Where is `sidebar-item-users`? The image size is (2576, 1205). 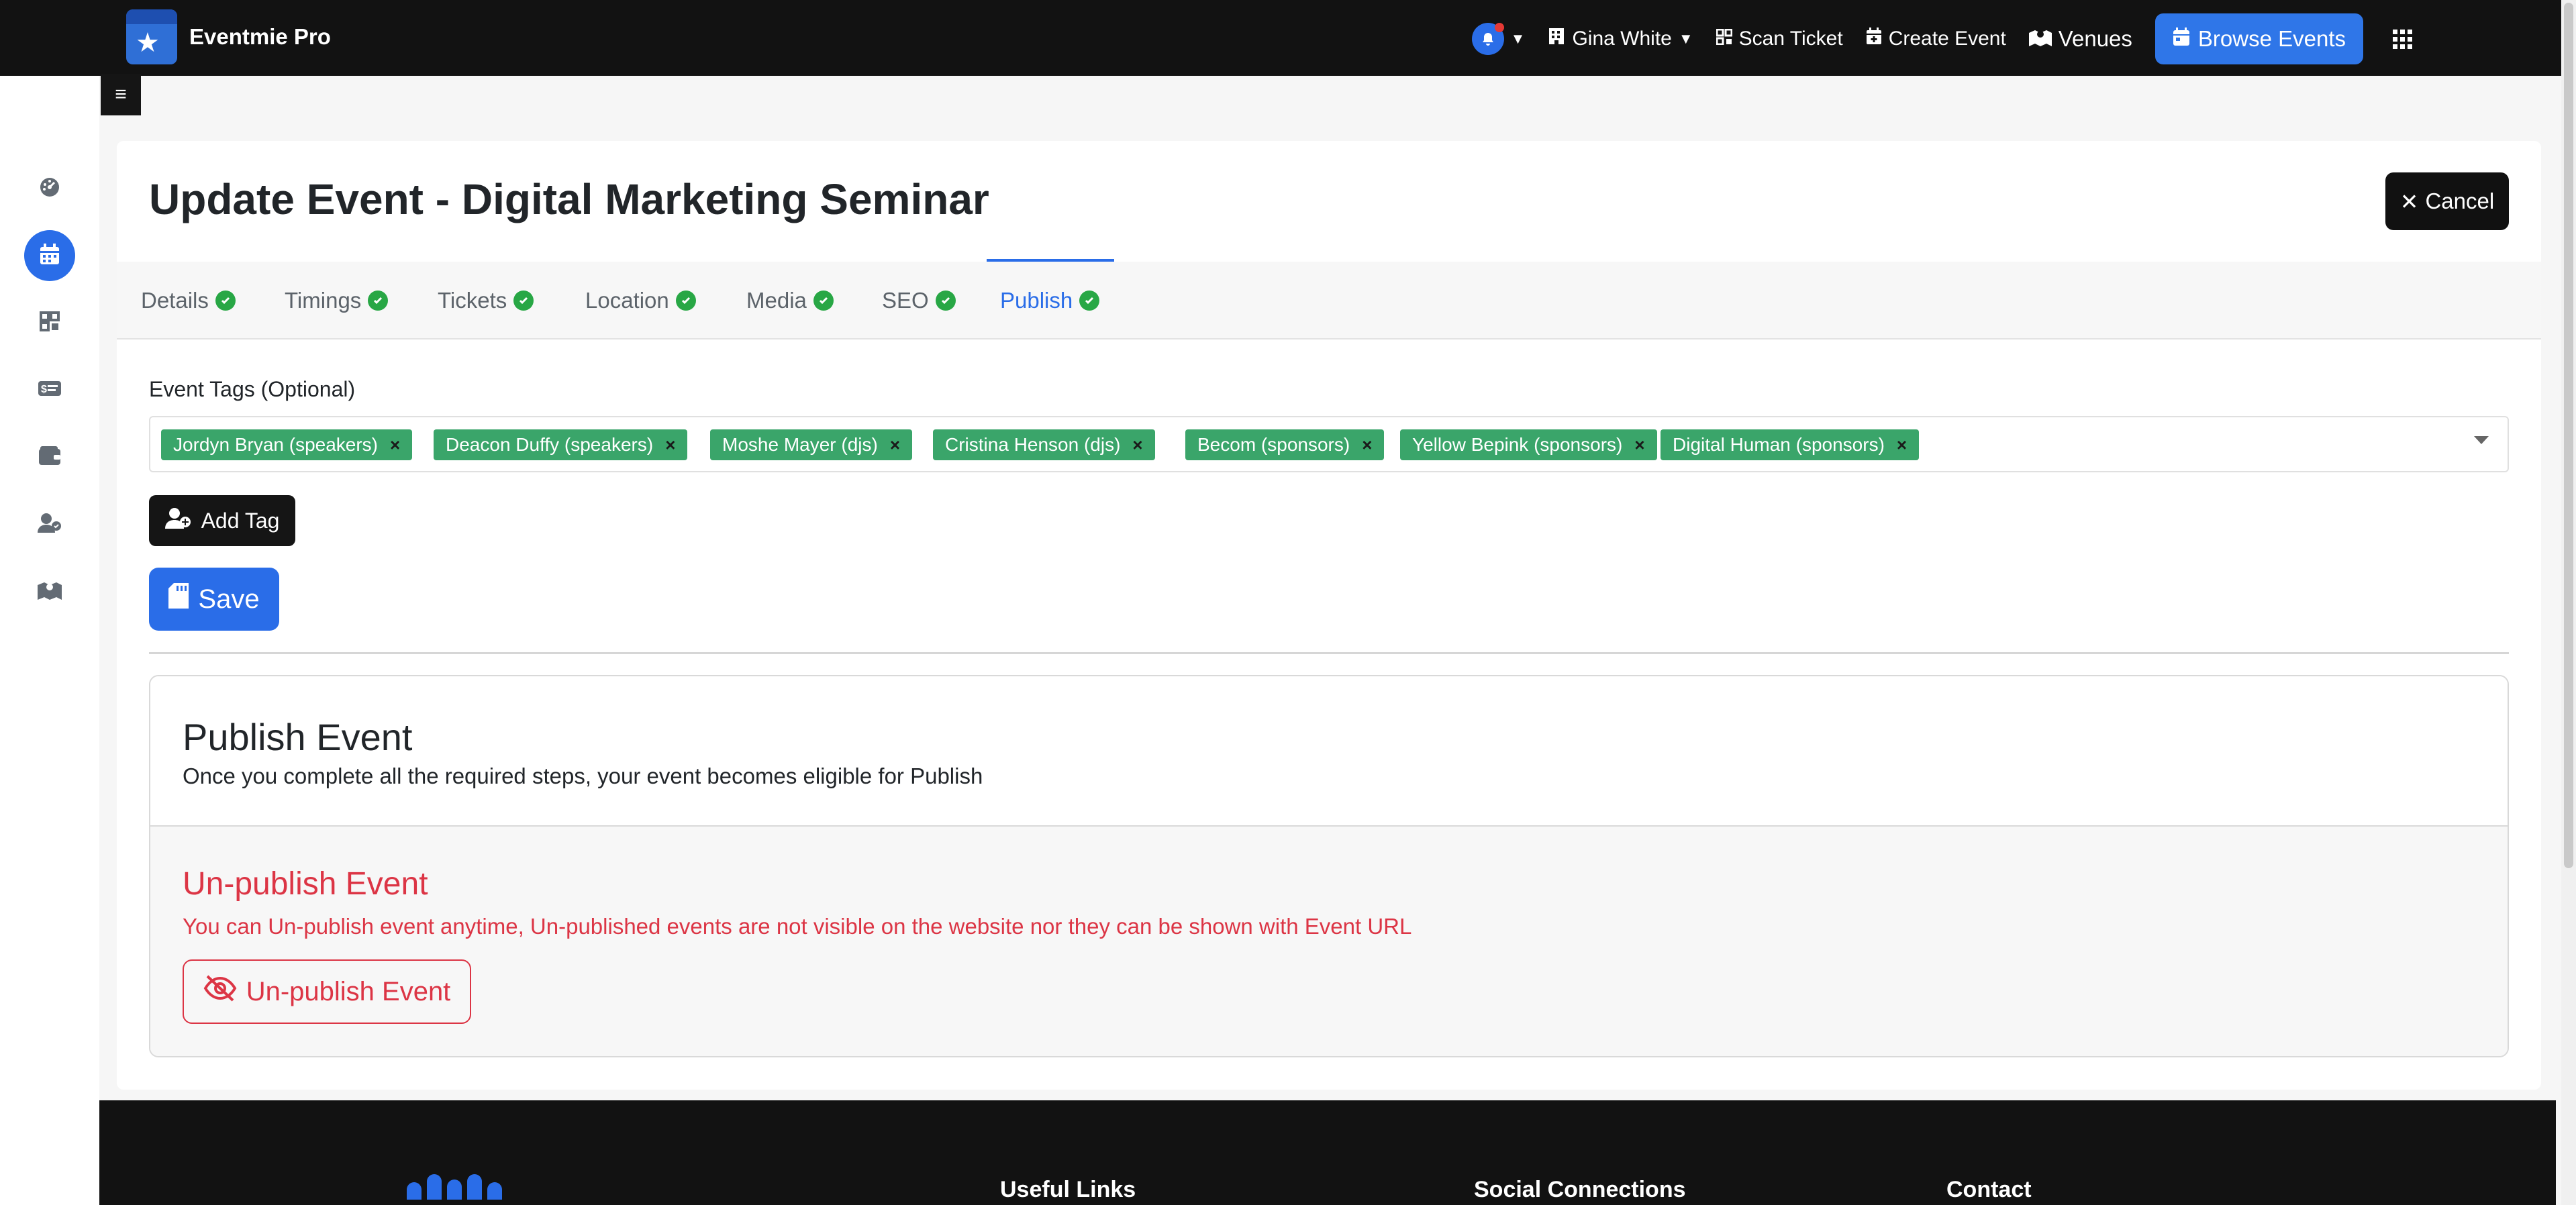
sidebar-item-users is located at coordinates (49, 524).